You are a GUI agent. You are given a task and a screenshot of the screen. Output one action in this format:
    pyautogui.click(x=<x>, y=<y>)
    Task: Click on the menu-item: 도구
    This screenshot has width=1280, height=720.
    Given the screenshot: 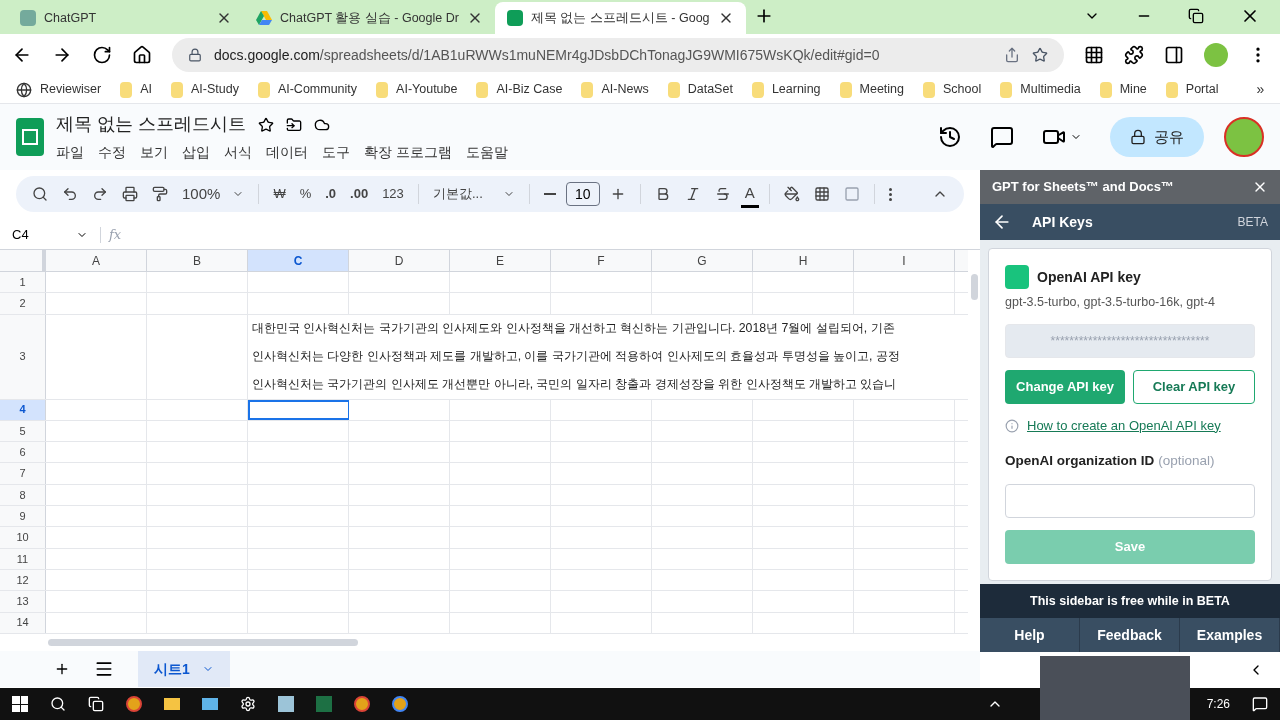 What is the action you would take?
    pyautogui.click(x=336, y=152)
    